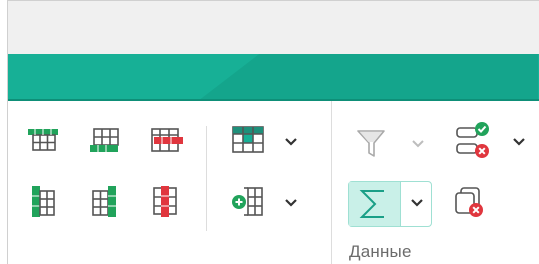  Describe the element at coordinates (473, 141) in the screenshot. I see `data-validation-icon` at that location.